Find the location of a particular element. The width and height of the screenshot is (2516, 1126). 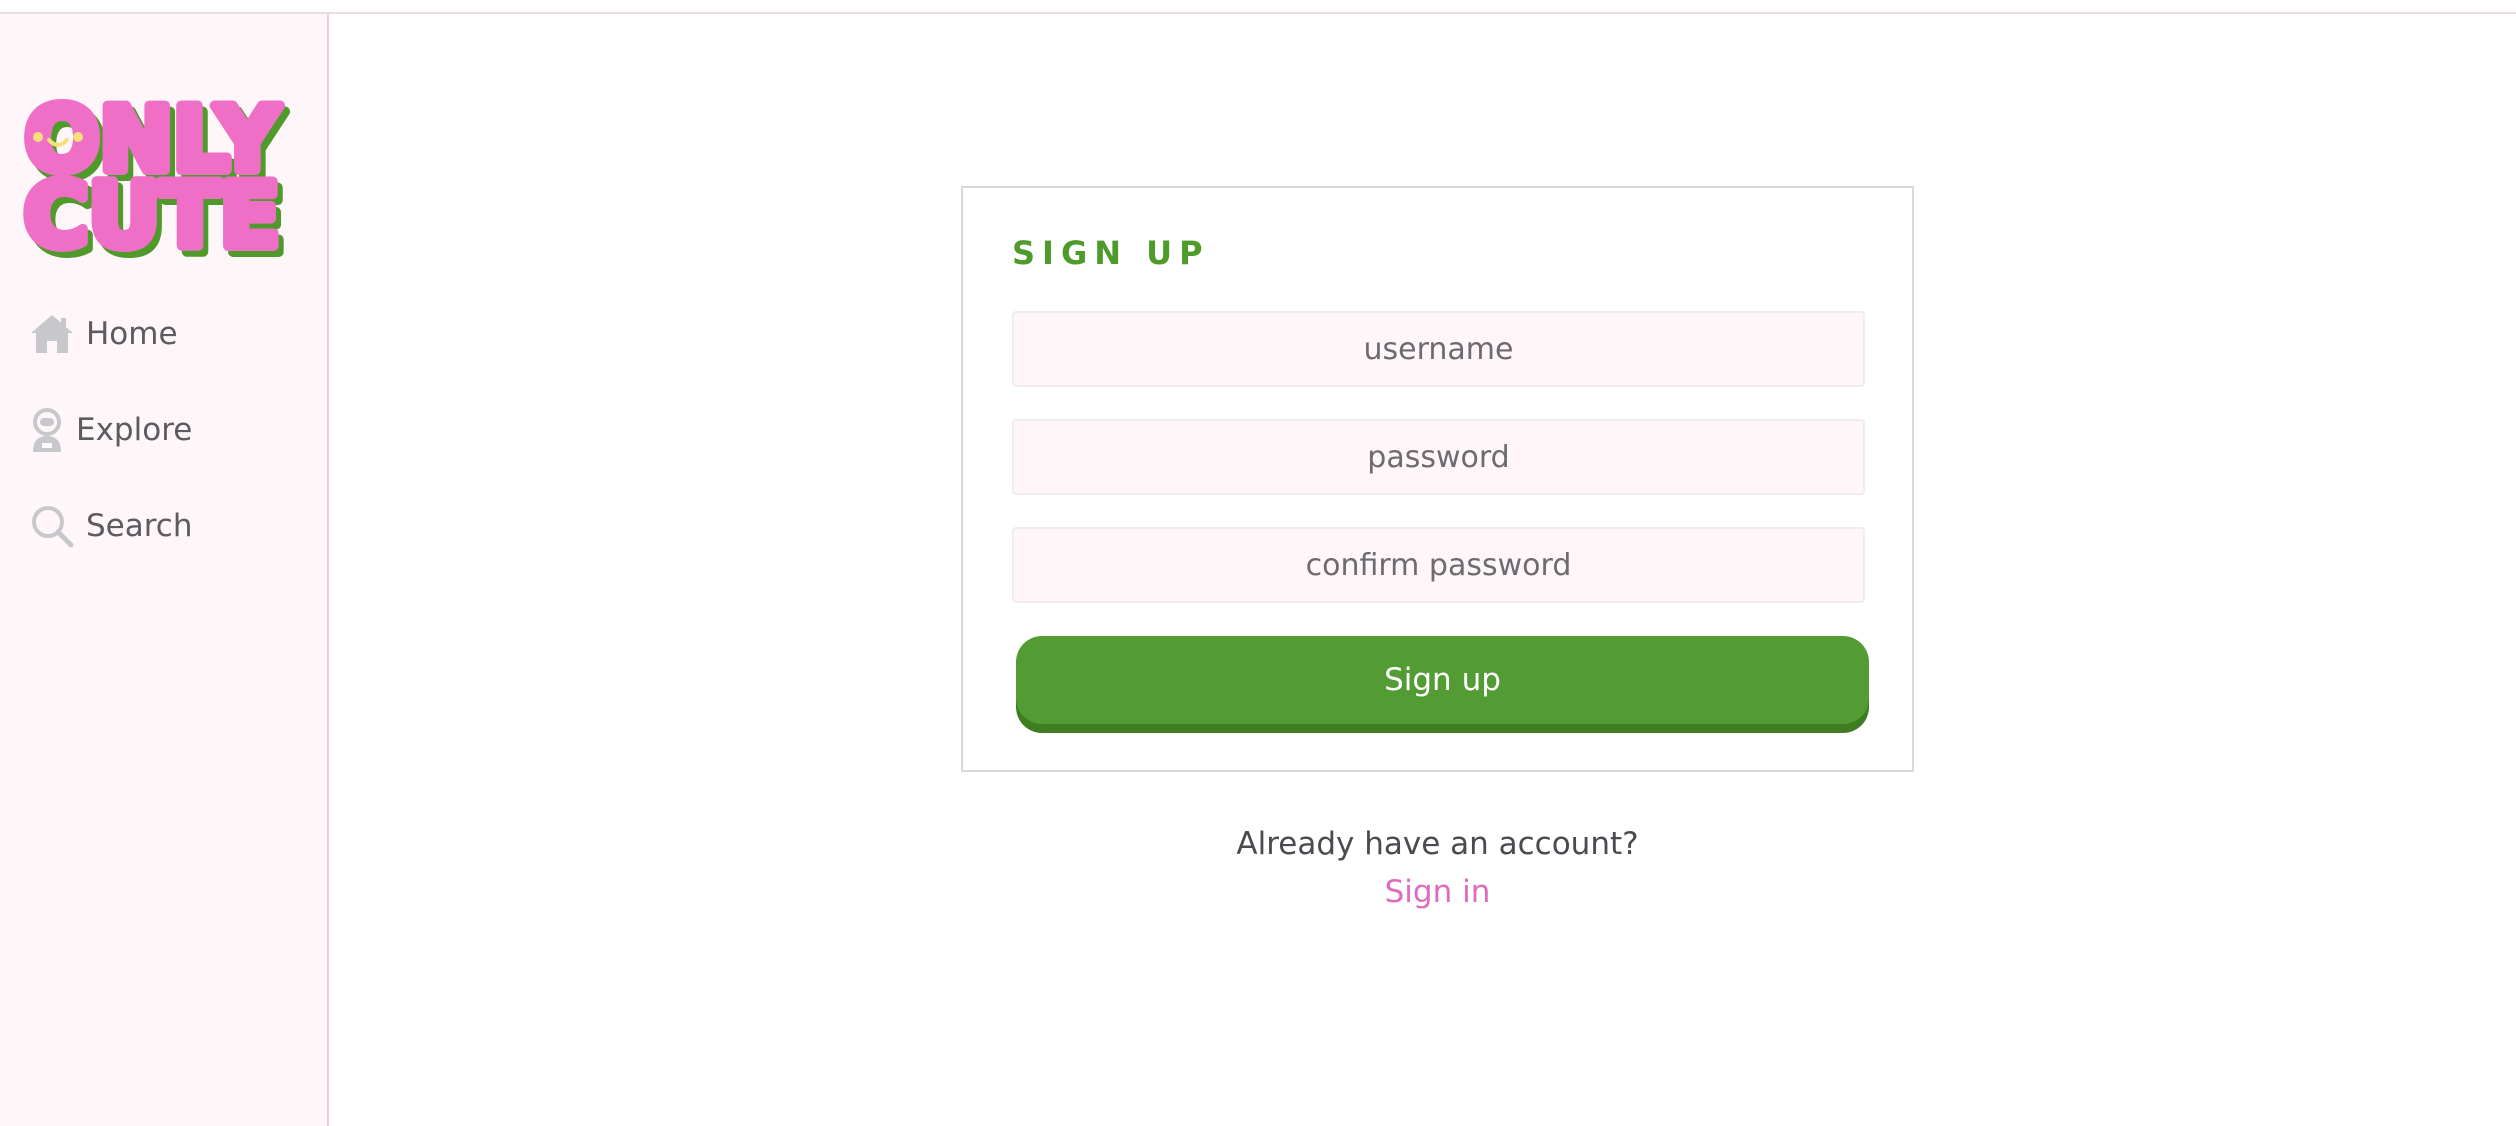

search-icon is located at coordinates (52, 526).